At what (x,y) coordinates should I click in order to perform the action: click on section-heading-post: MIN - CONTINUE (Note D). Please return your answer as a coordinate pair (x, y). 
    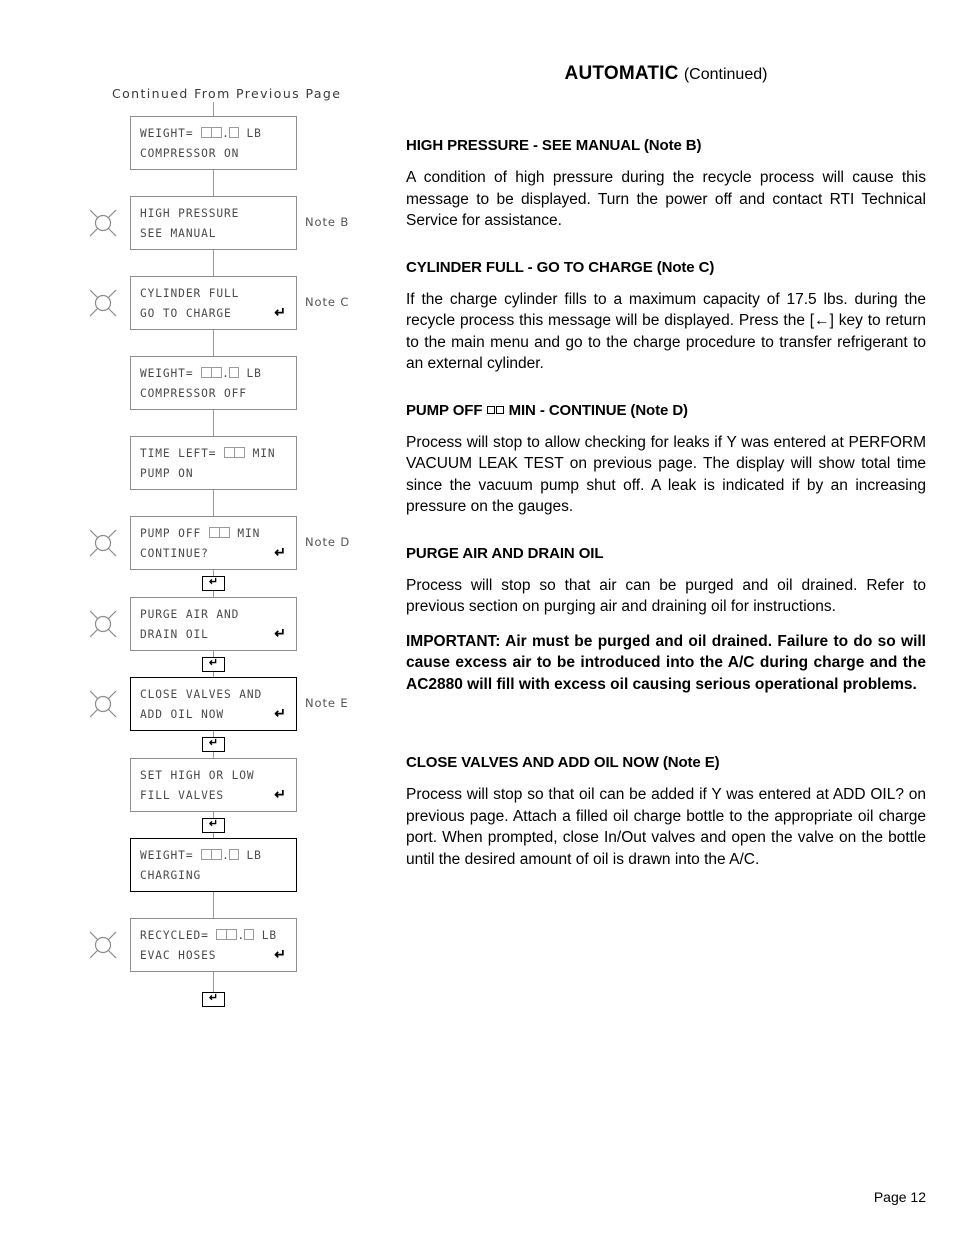
    Looking at the image, I should click on (598, 410).